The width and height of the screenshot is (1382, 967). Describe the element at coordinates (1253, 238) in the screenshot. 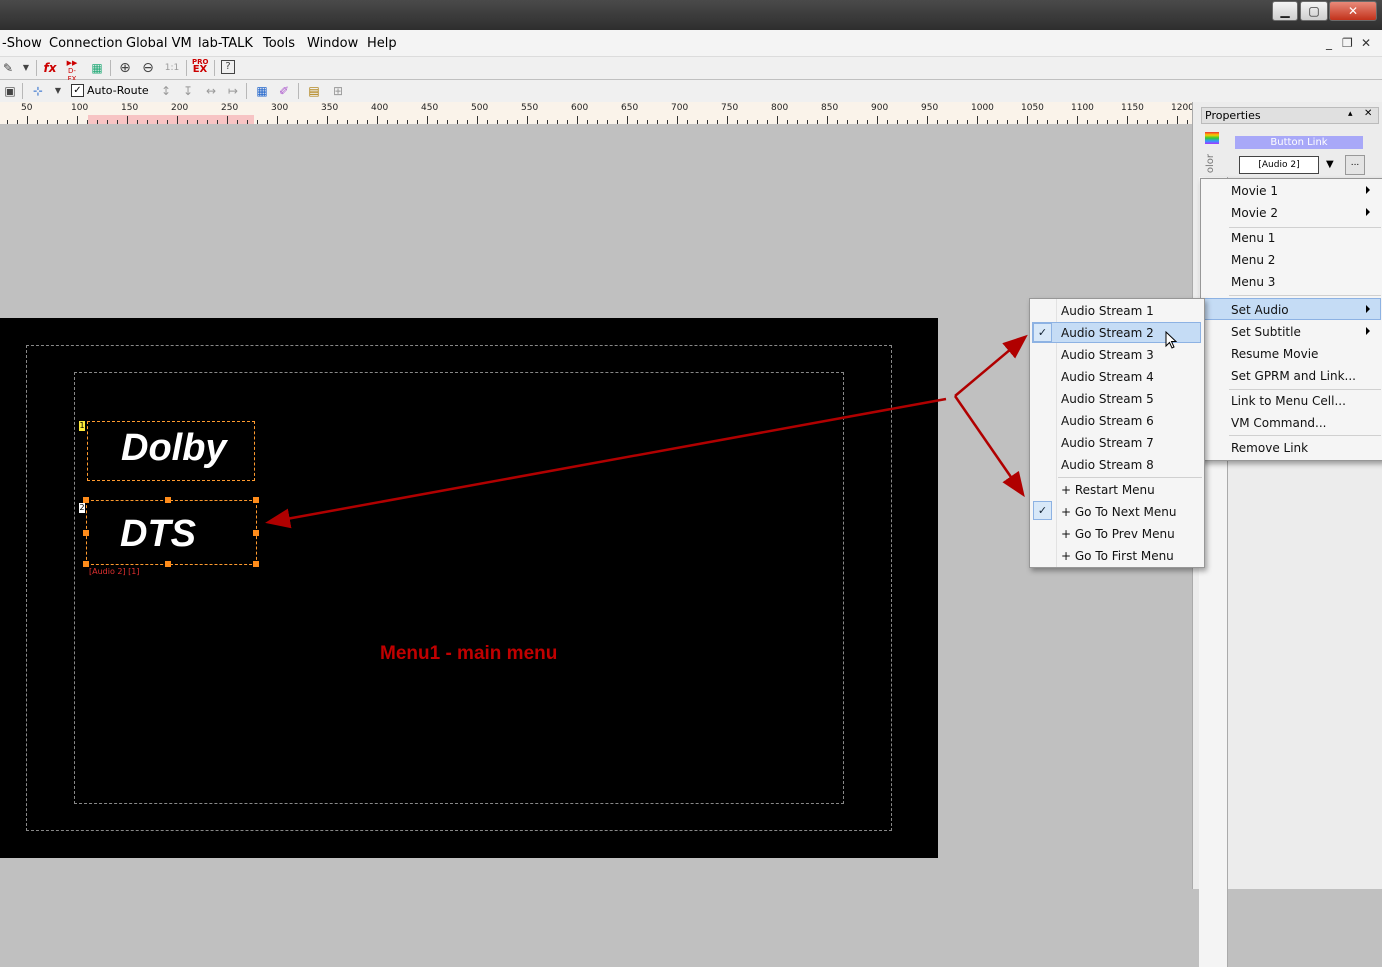

I see `menu-item-menu-1: Menu 1` at that location.